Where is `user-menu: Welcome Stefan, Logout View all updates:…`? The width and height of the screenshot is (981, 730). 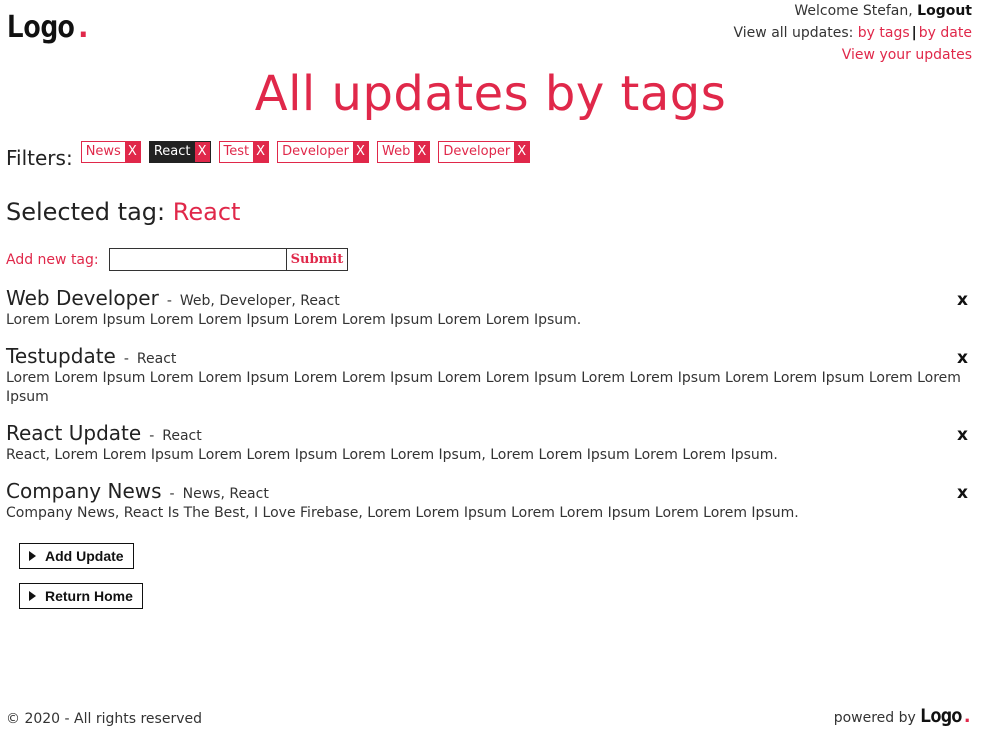 user-menu: Welcome Stefan, Logout View all updates:… is located at coordinates (853, 33).